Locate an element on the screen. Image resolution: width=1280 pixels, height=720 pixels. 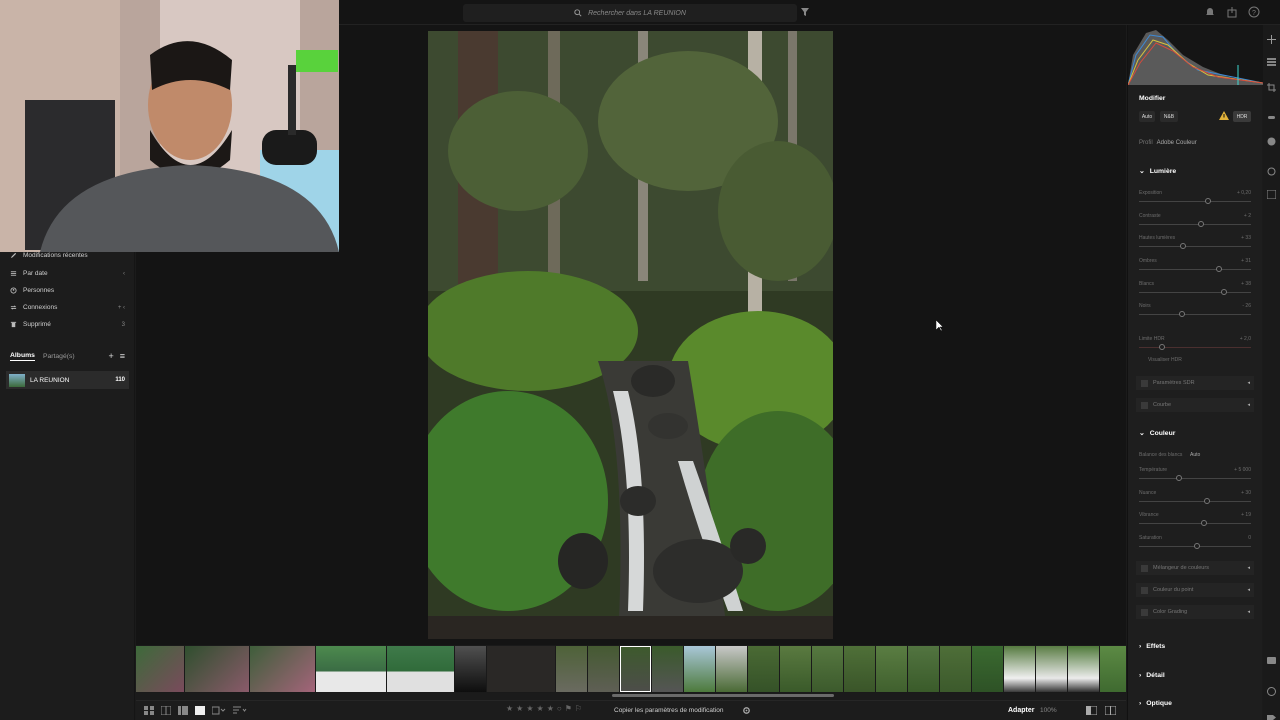
flag-reject-icon: ⚐ is located at coordinates (578, 708).